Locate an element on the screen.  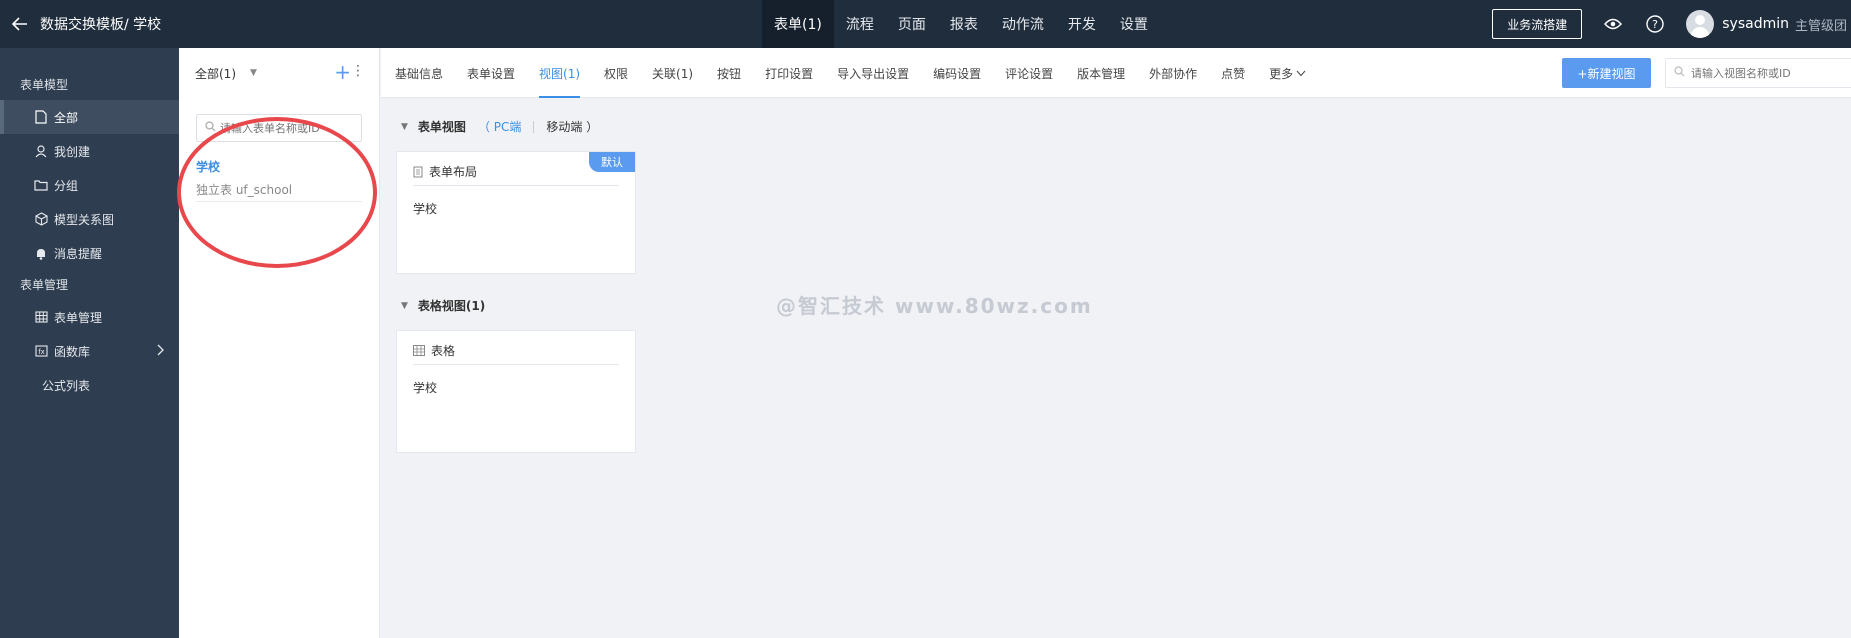
sidebar-item-message-reminder: 消息提醒 is located at coordinates (89, 253).